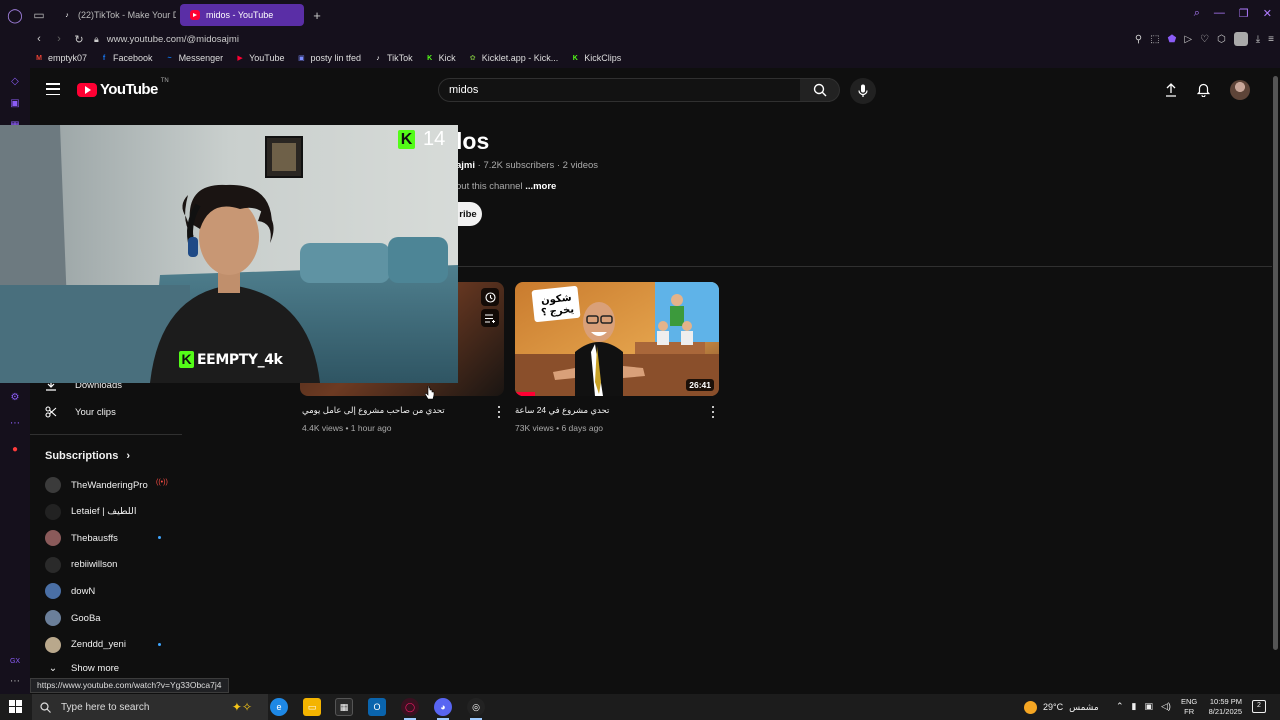 This screenshot has width=1280, height=720. I want to click on subscription-item: GooBa, so click(112, 618).